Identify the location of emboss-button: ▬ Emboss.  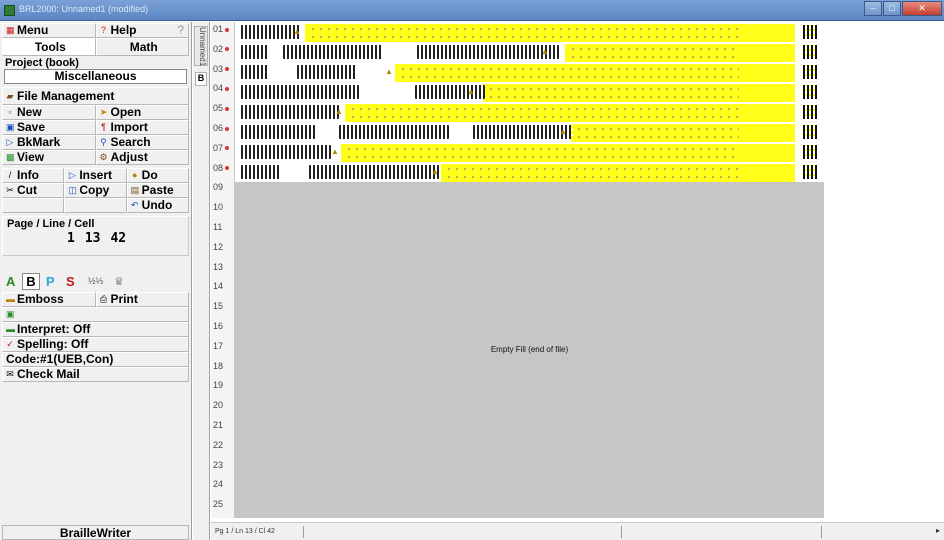
(49, 299).